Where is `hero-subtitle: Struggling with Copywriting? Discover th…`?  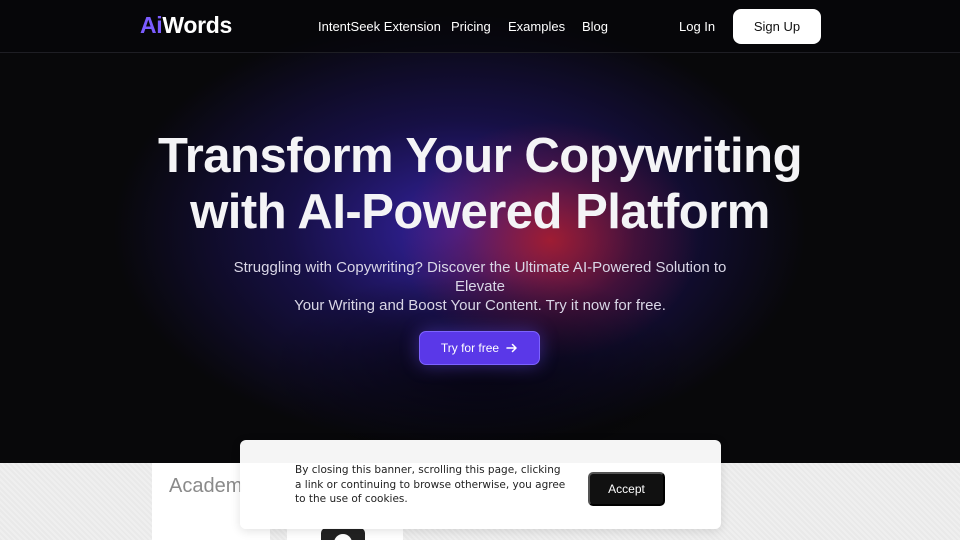
hero-subtitle: Struggling with Copywriting? Discover th… is located at coordinates (480, 286).